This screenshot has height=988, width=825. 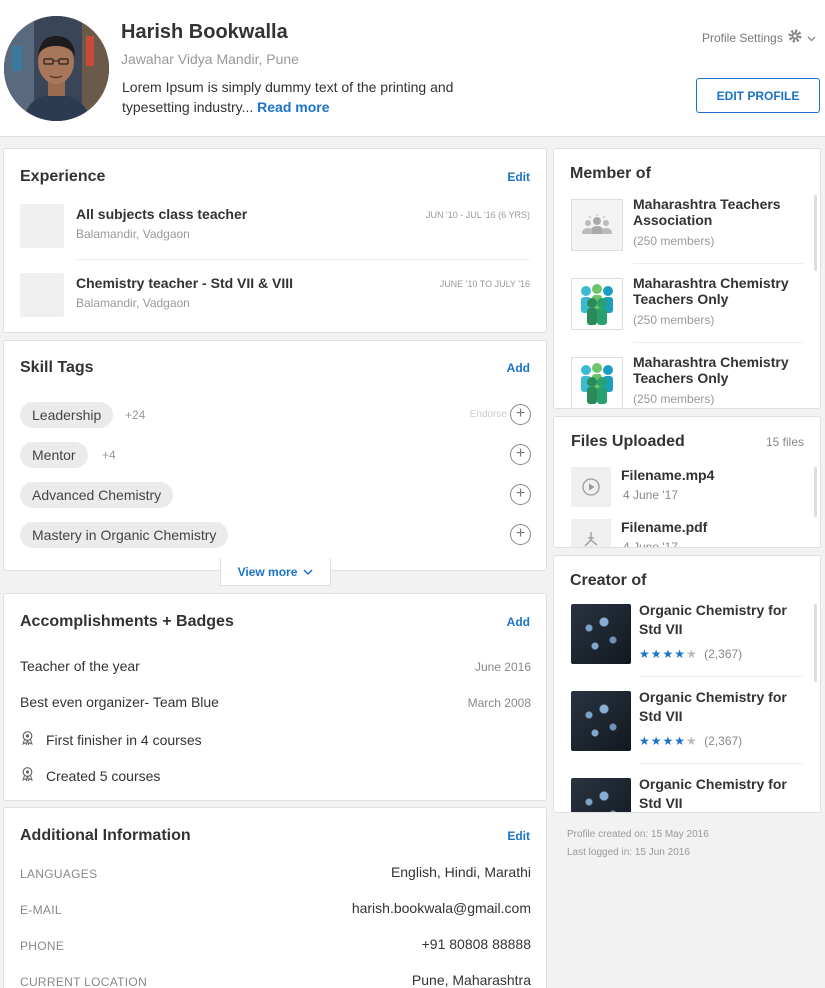 What do you see at coordinates (57, 367) in the screenshot?
I see `skill-tags-title: Skill Tags` at bounding box center [57, 367].